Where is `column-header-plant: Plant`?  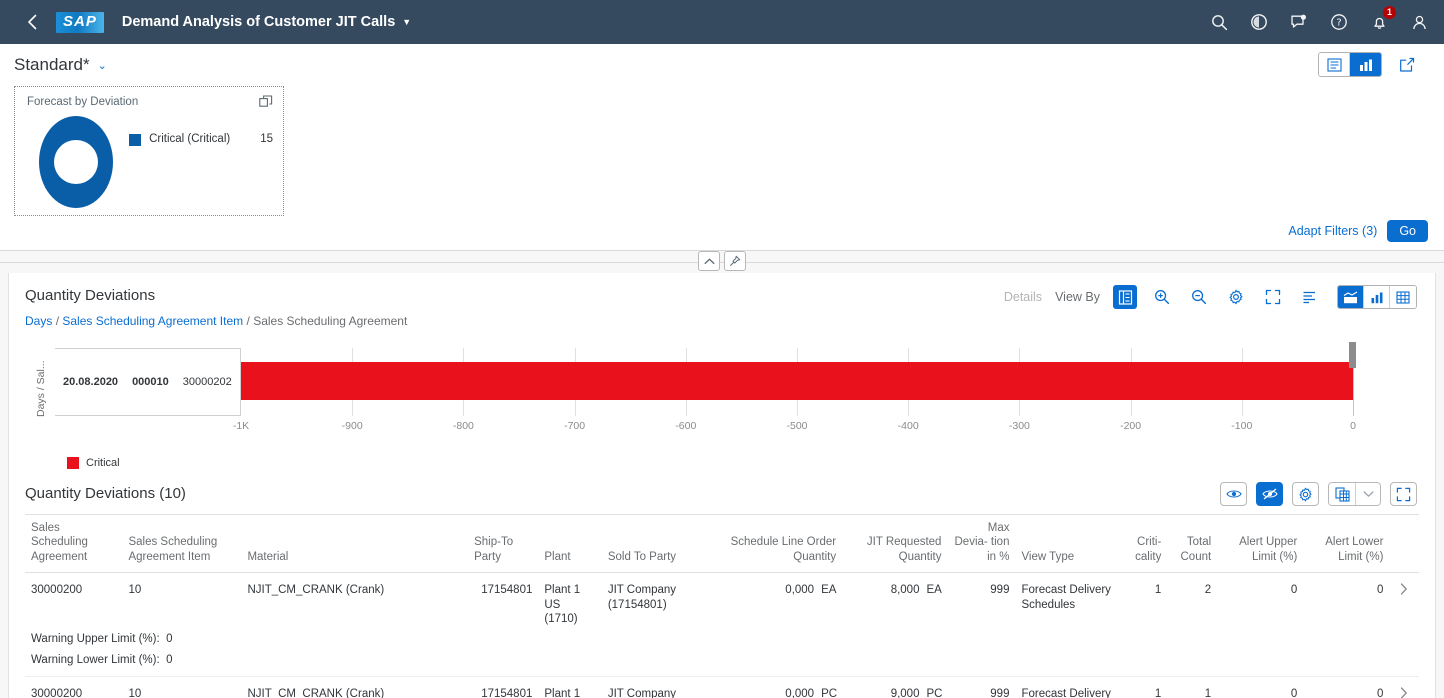 column-header-plant: Plant is located at coordinates (570, 543).